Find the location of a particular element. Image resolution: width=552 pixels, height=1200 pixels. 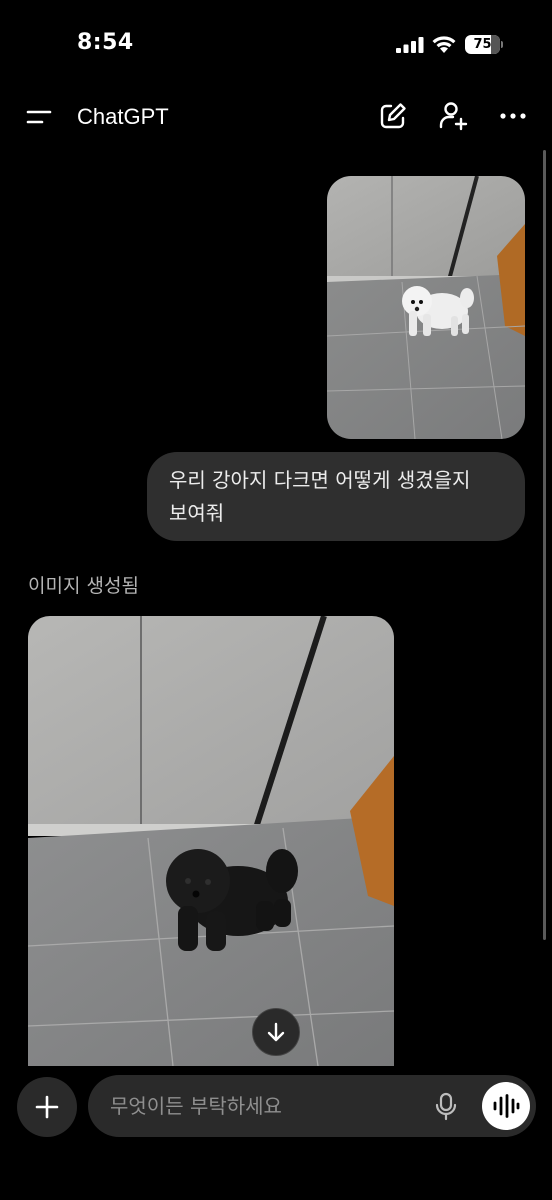

composer is located at coordinates (276, 1133).